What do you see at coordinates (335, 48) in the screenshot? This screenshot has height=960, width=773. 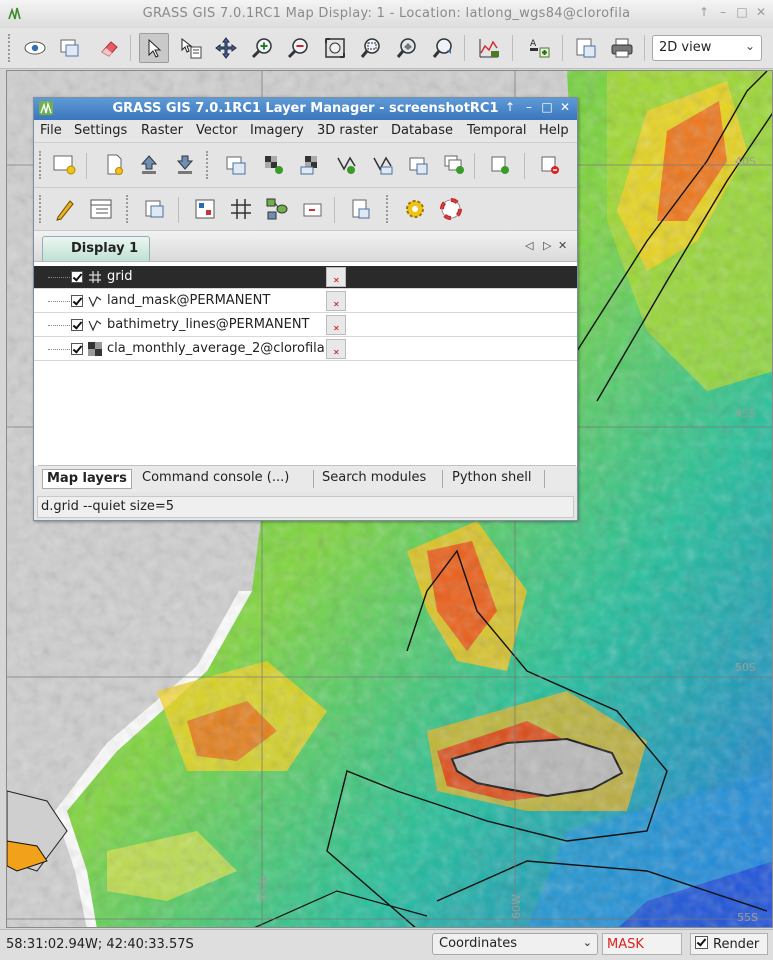 I see `zoom-extent-icon` at bounding box center [335, 48].